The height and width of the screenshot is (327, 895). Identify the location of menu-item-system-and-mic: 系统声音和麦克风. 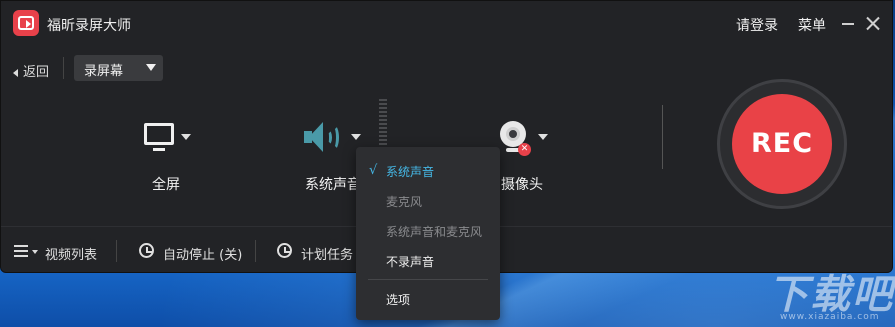
(434, 231).